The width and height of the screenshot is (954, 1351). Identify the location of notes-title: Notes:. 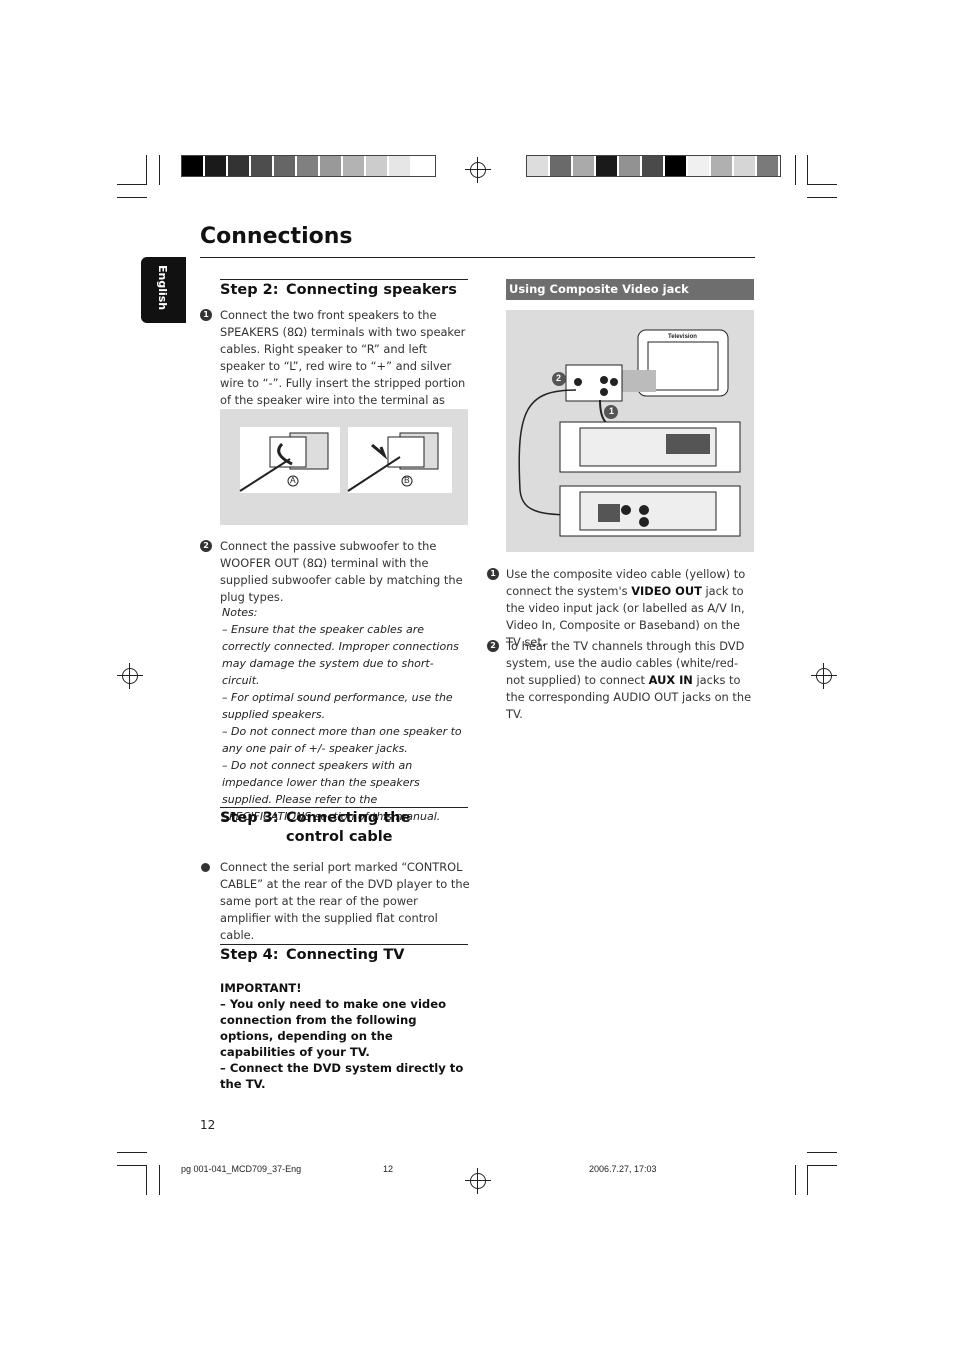
(240, 612).